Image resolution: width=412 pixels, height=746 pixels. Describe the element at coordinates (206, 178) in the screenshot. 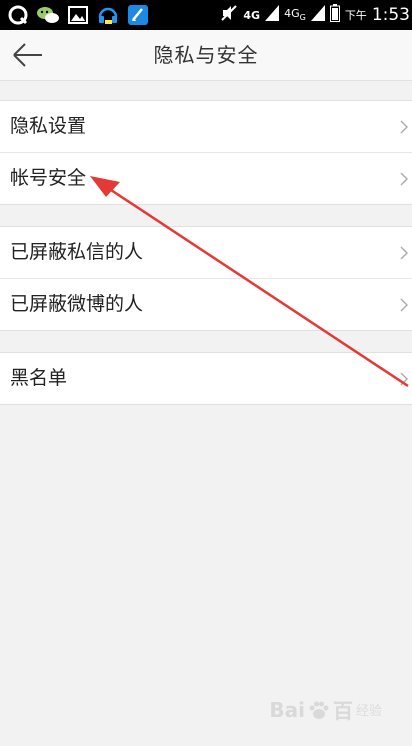

I see `menu-item-account-security: 帐号安全` at that location.